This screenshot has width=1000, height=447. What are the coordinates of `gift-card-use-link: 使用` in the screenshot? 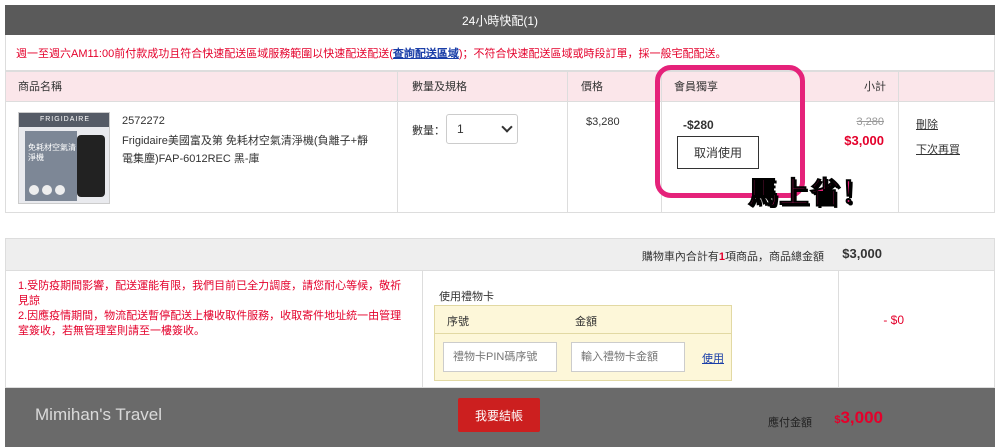 It's located at (713, 358).